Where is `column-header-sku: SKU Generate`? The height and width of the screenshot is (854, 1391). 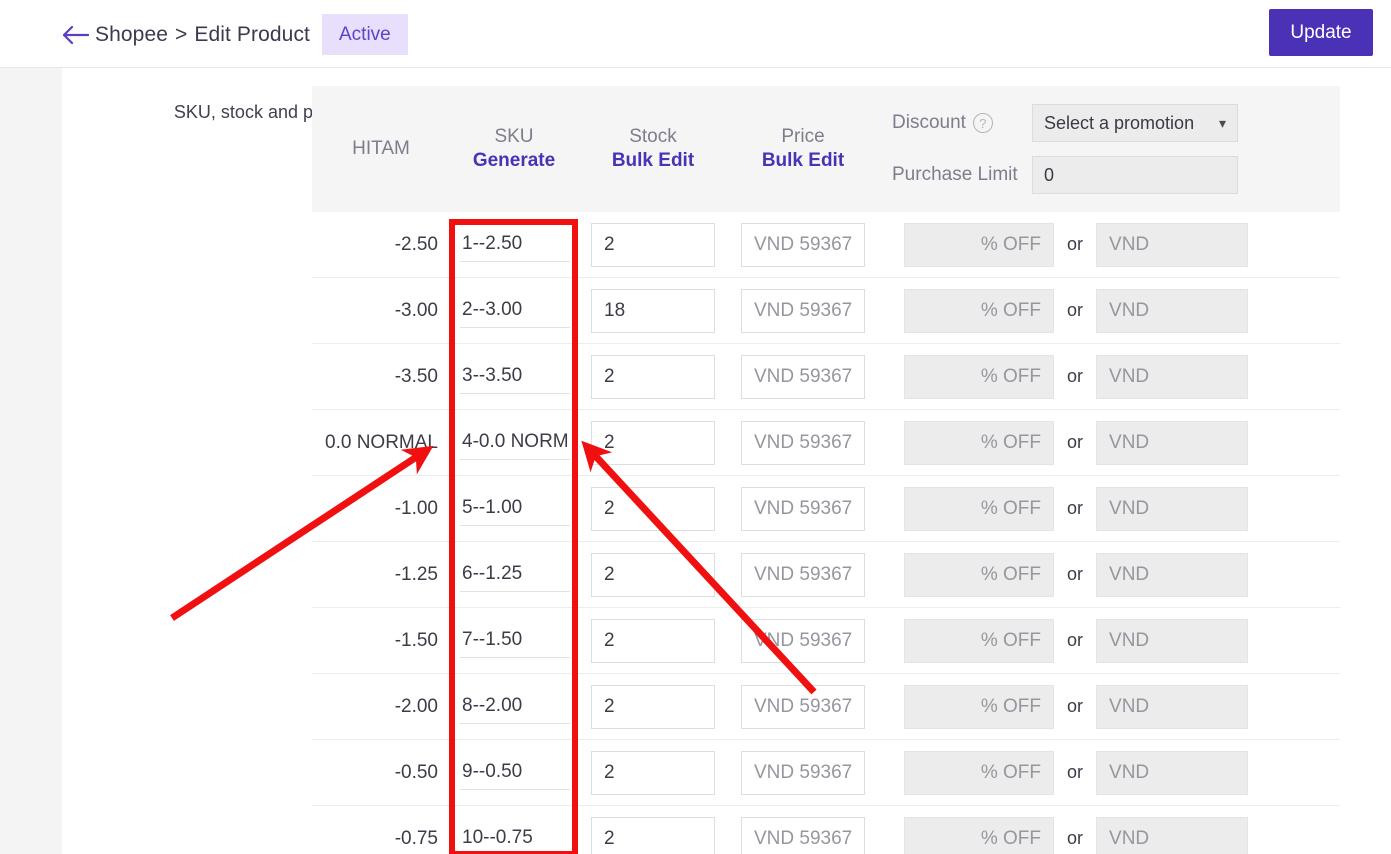
column-header-sku: SKU Generate is located at coordinates (514, 149).